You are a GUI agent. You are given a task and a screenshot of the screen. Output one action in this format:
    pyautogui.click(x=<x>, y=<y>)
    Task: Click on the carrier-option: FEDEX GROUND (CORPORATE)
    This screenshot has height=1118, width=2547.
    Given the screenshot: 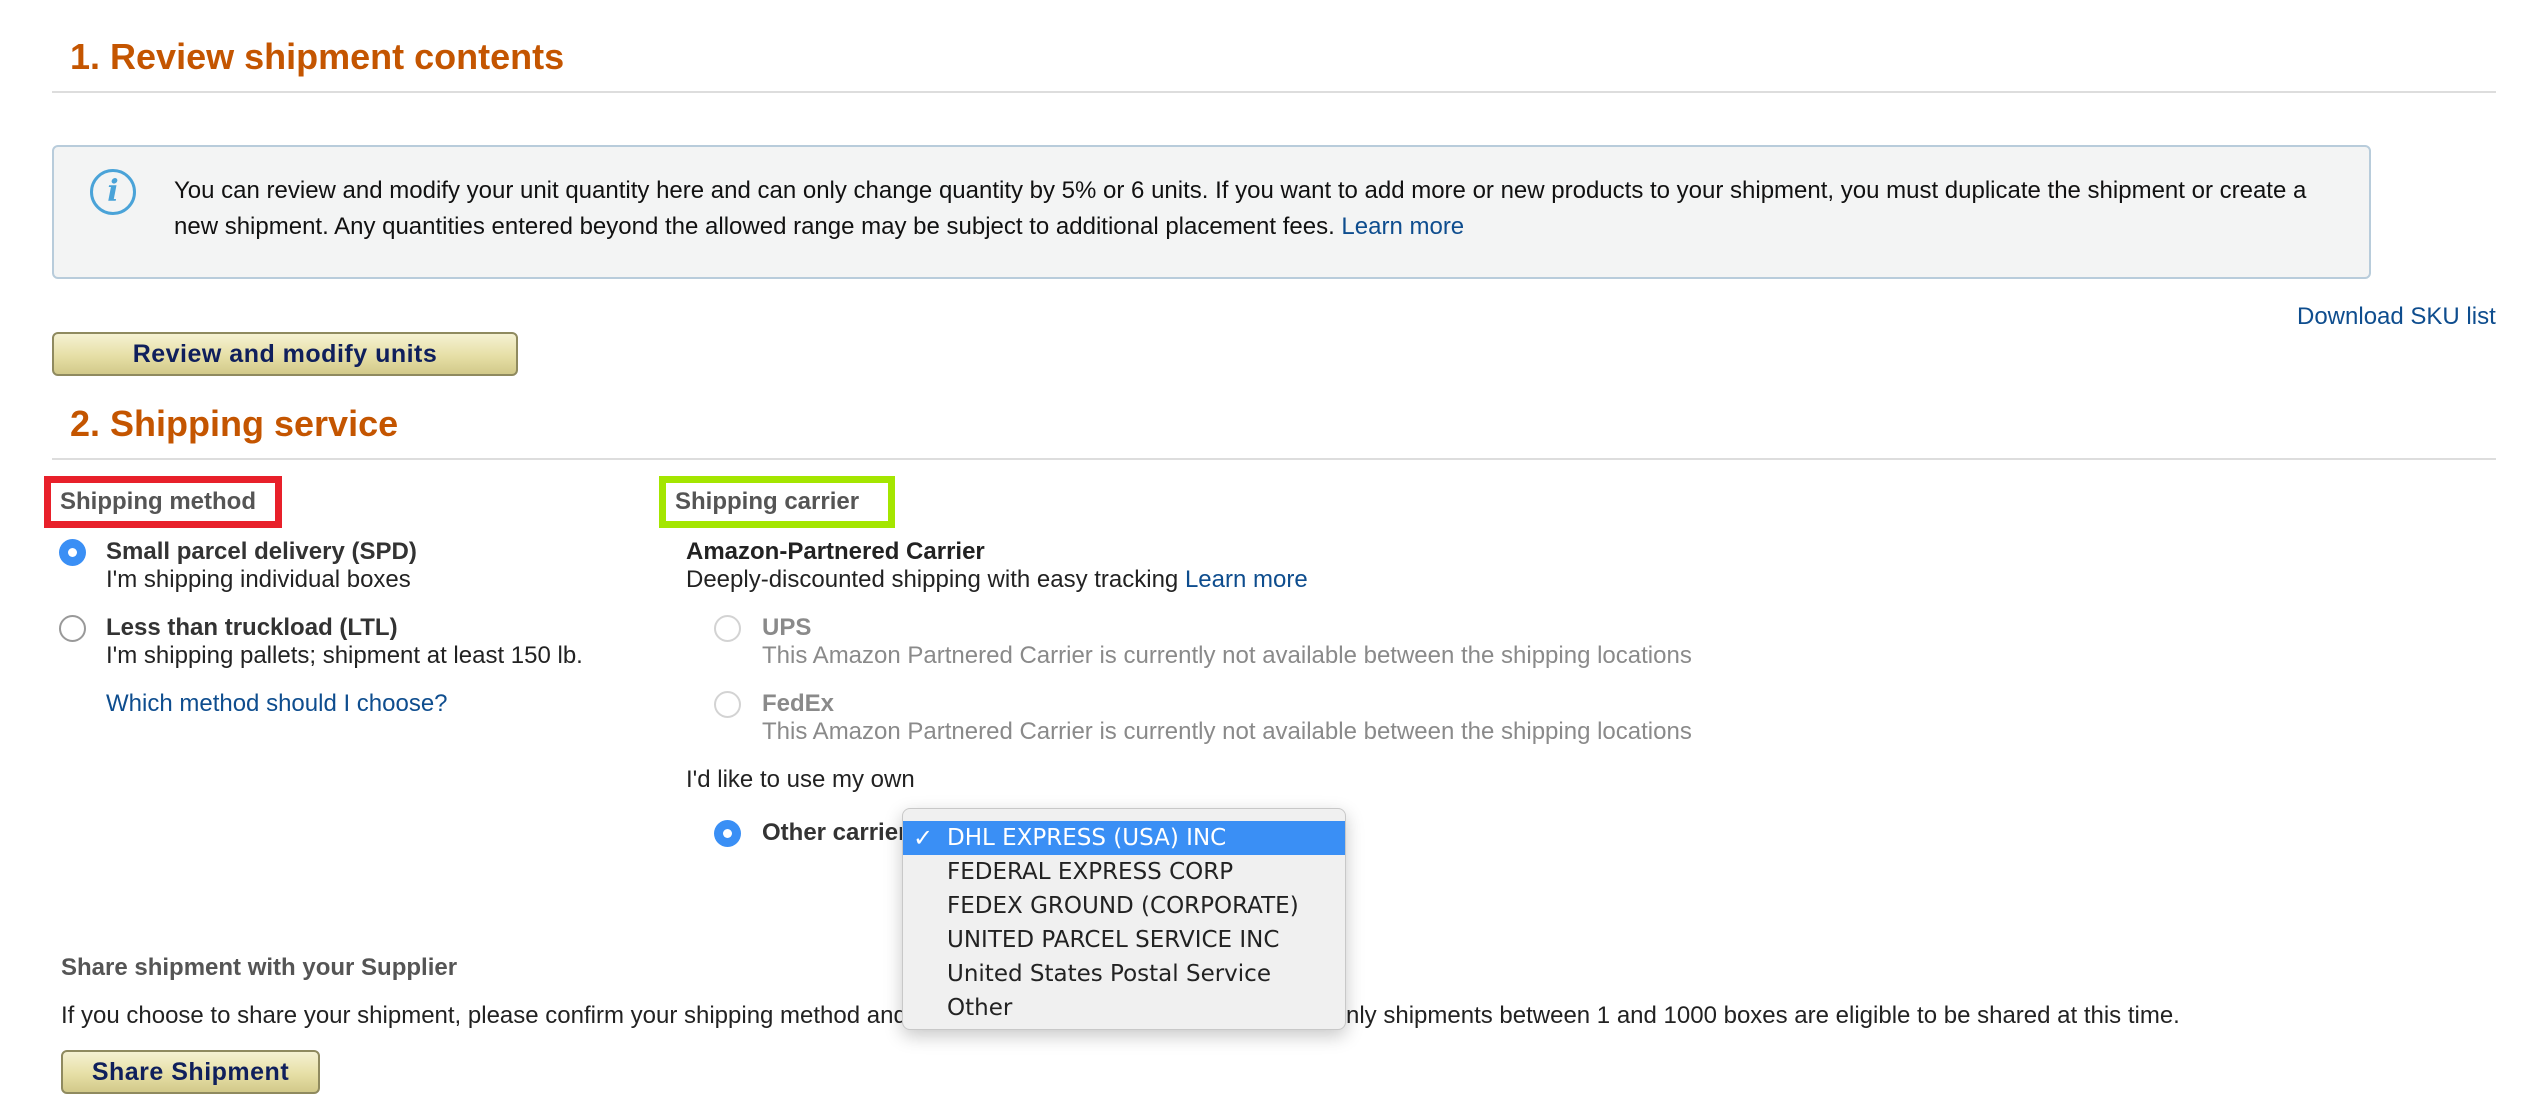 What is the action you would take?
    pyautogui.click(x=1124, y=906)
    